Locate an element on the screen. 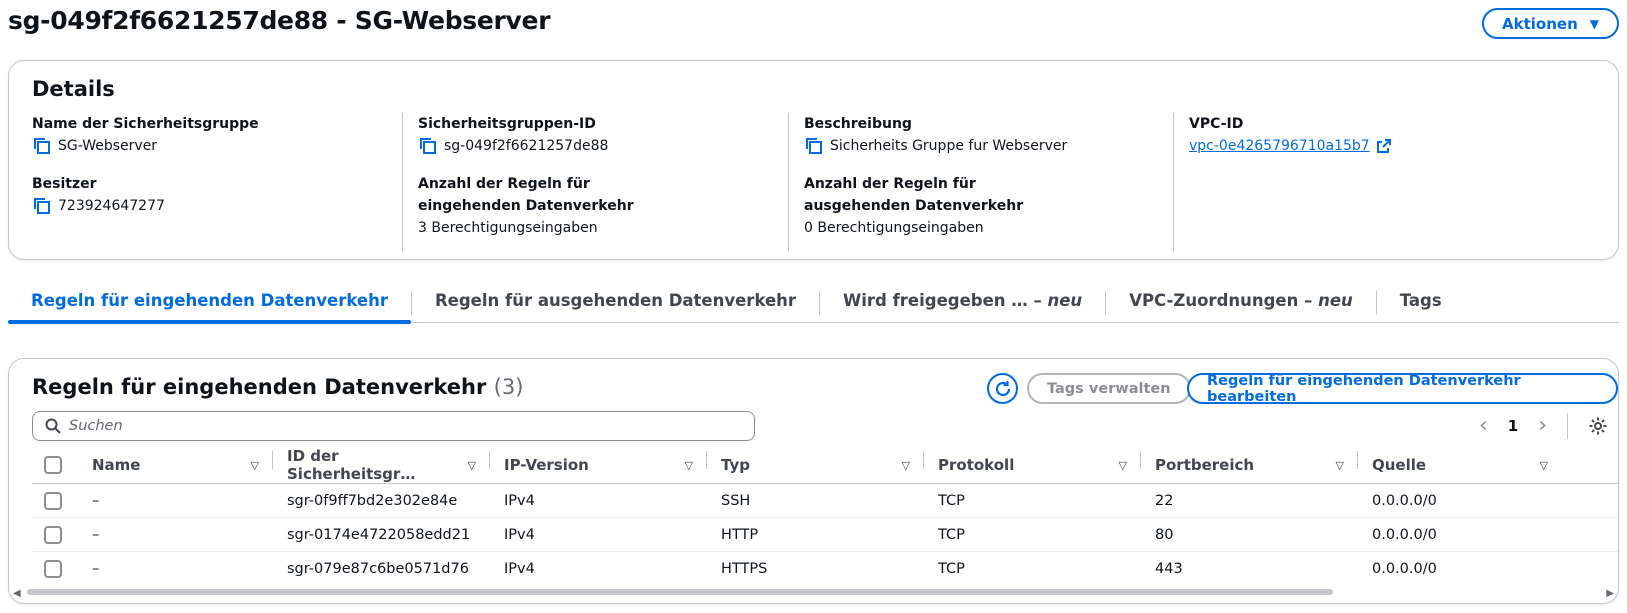  next-page-icon: › is located at coordinates (1542, 426).